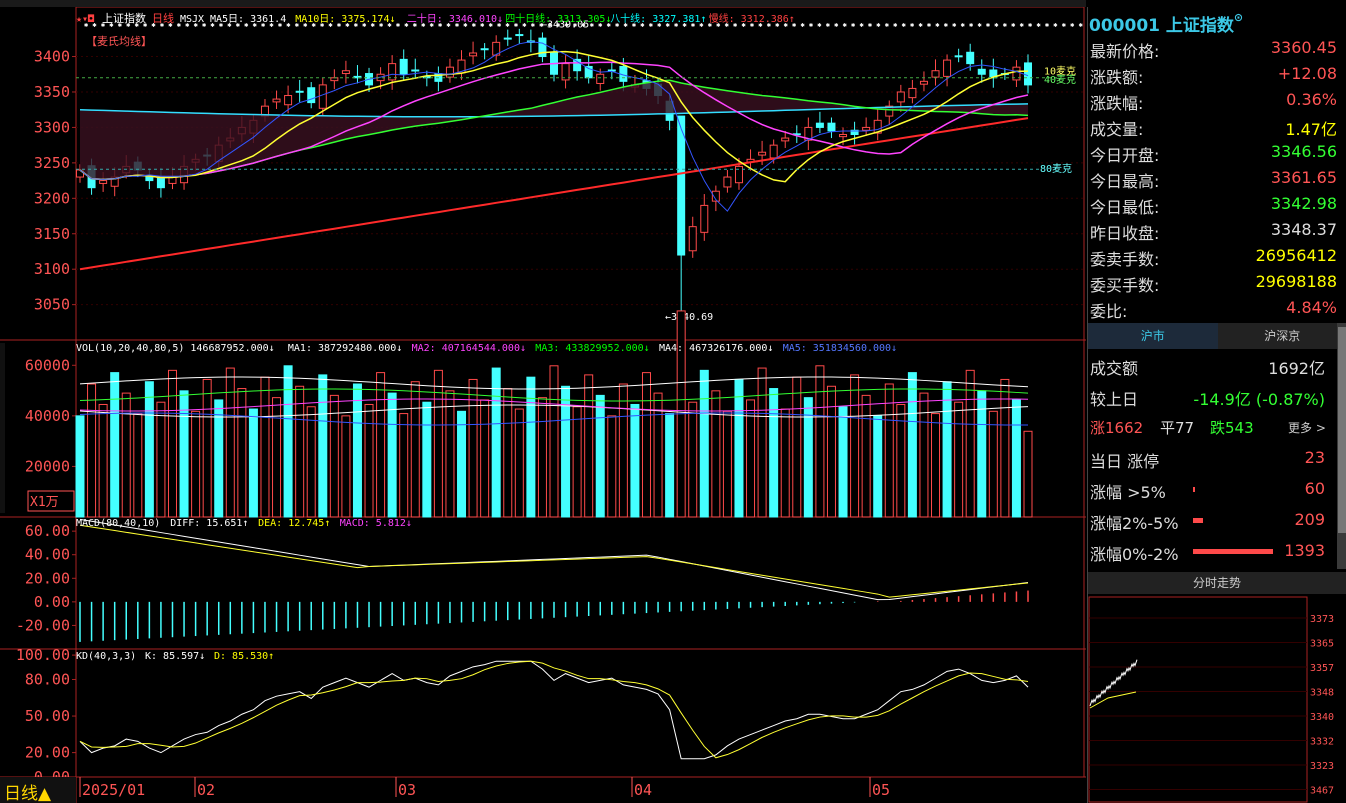  What do you see at coordinates (1125, 207) in the screenshot?
I see `quote-label: 今日最低:` at bounding box center [1125, 207].